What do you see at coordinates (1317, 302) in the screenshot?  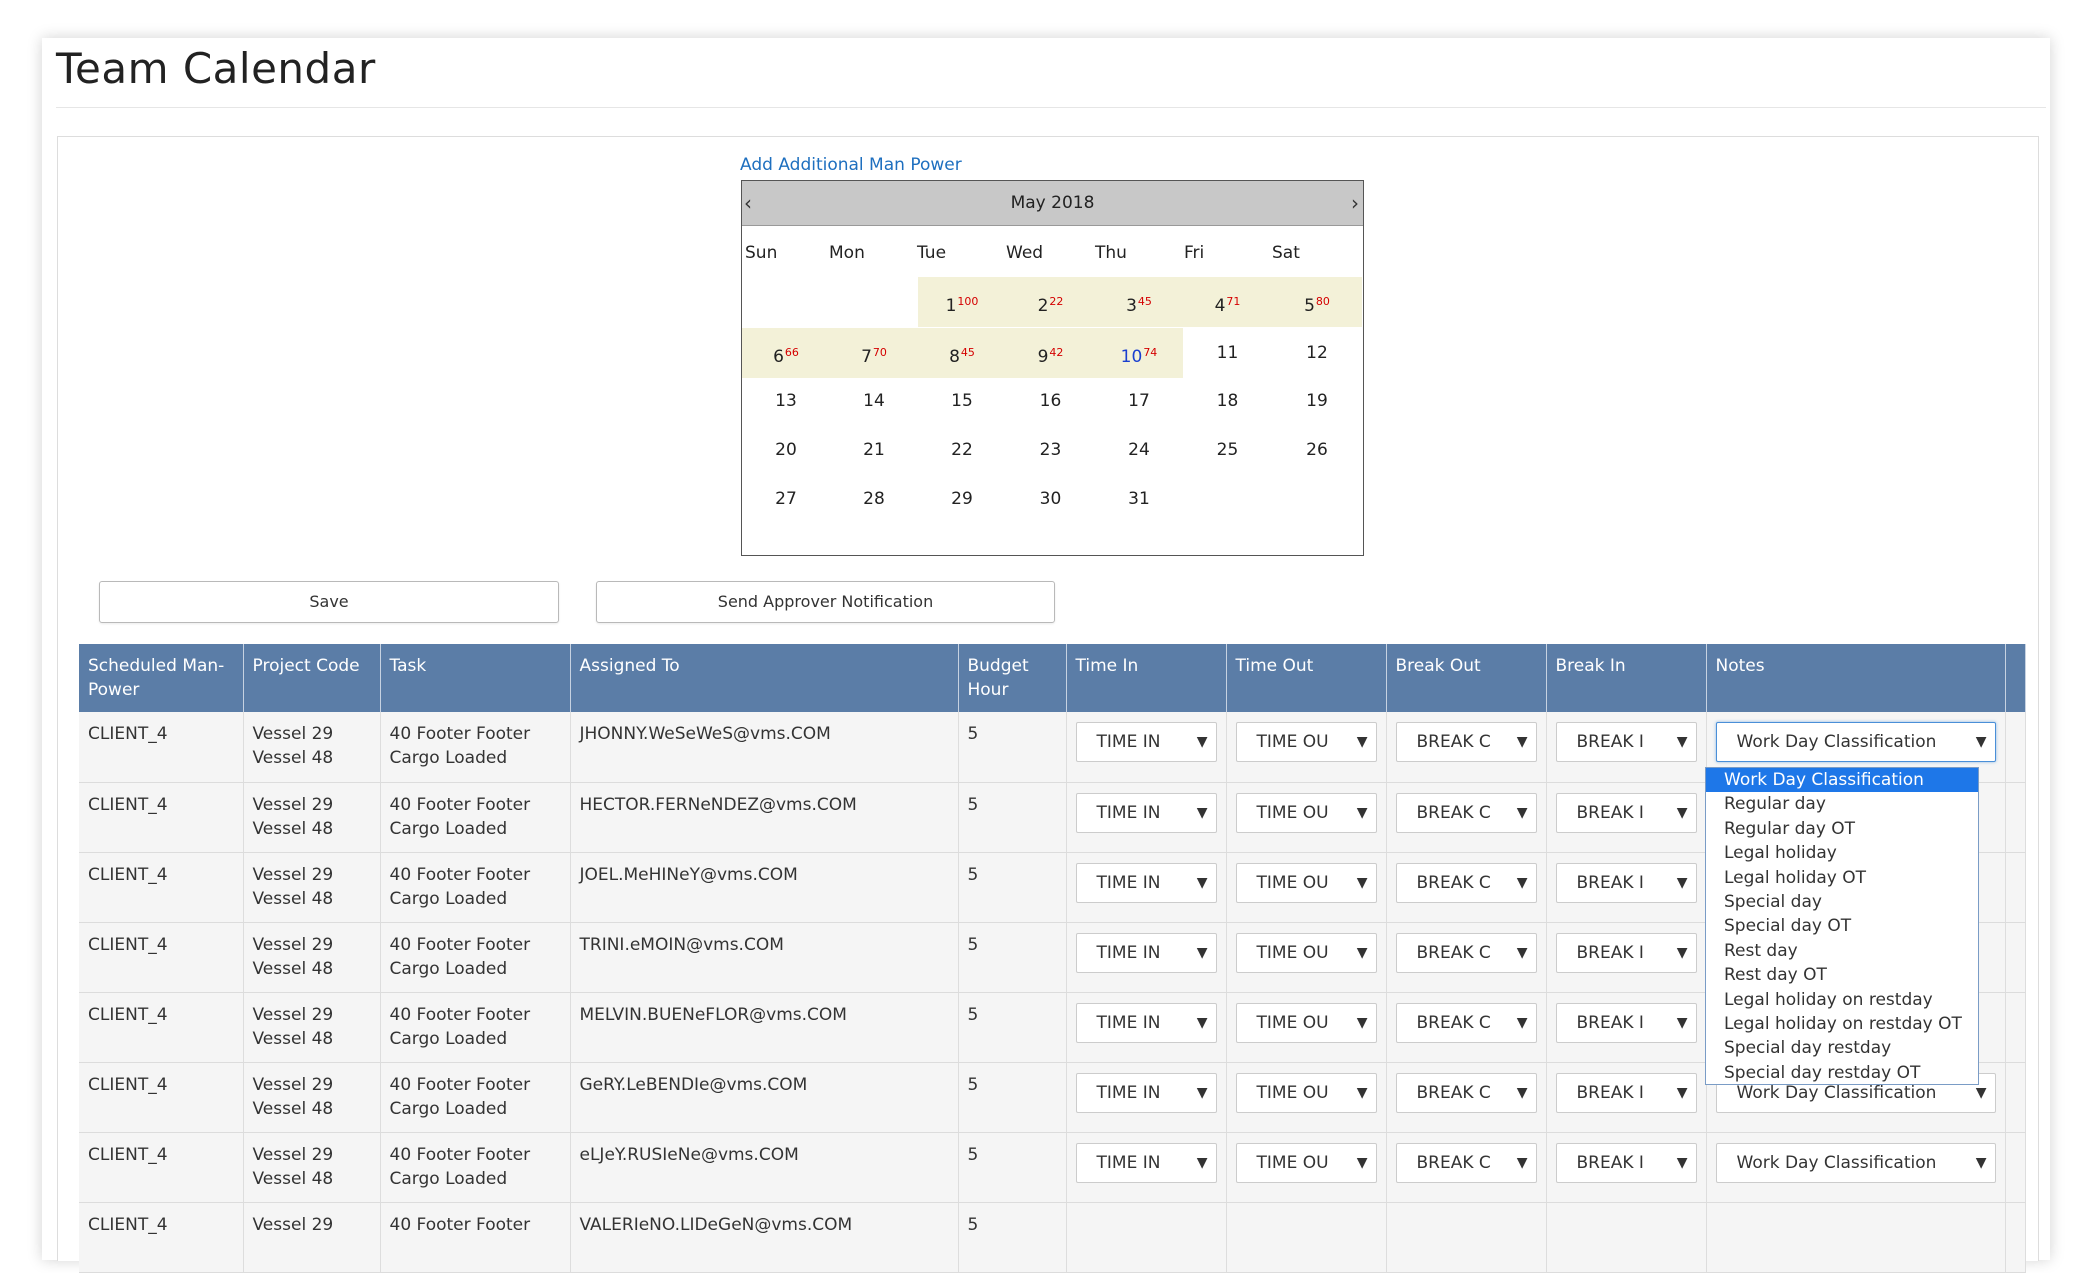 I see `calendar-day: 580` at bounding box center [1317, 302].